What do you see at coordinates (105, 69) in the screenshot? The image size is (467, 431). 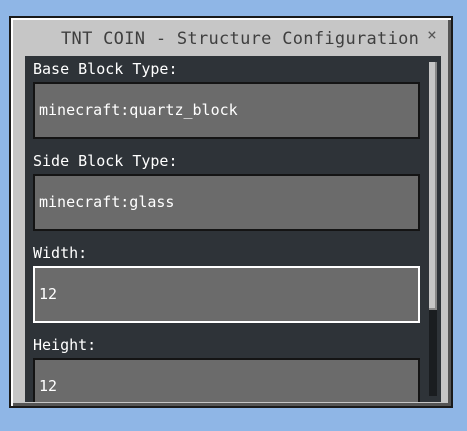 I see `base-block-type-label: Base Block Type:` at bounding box center [105, 69].